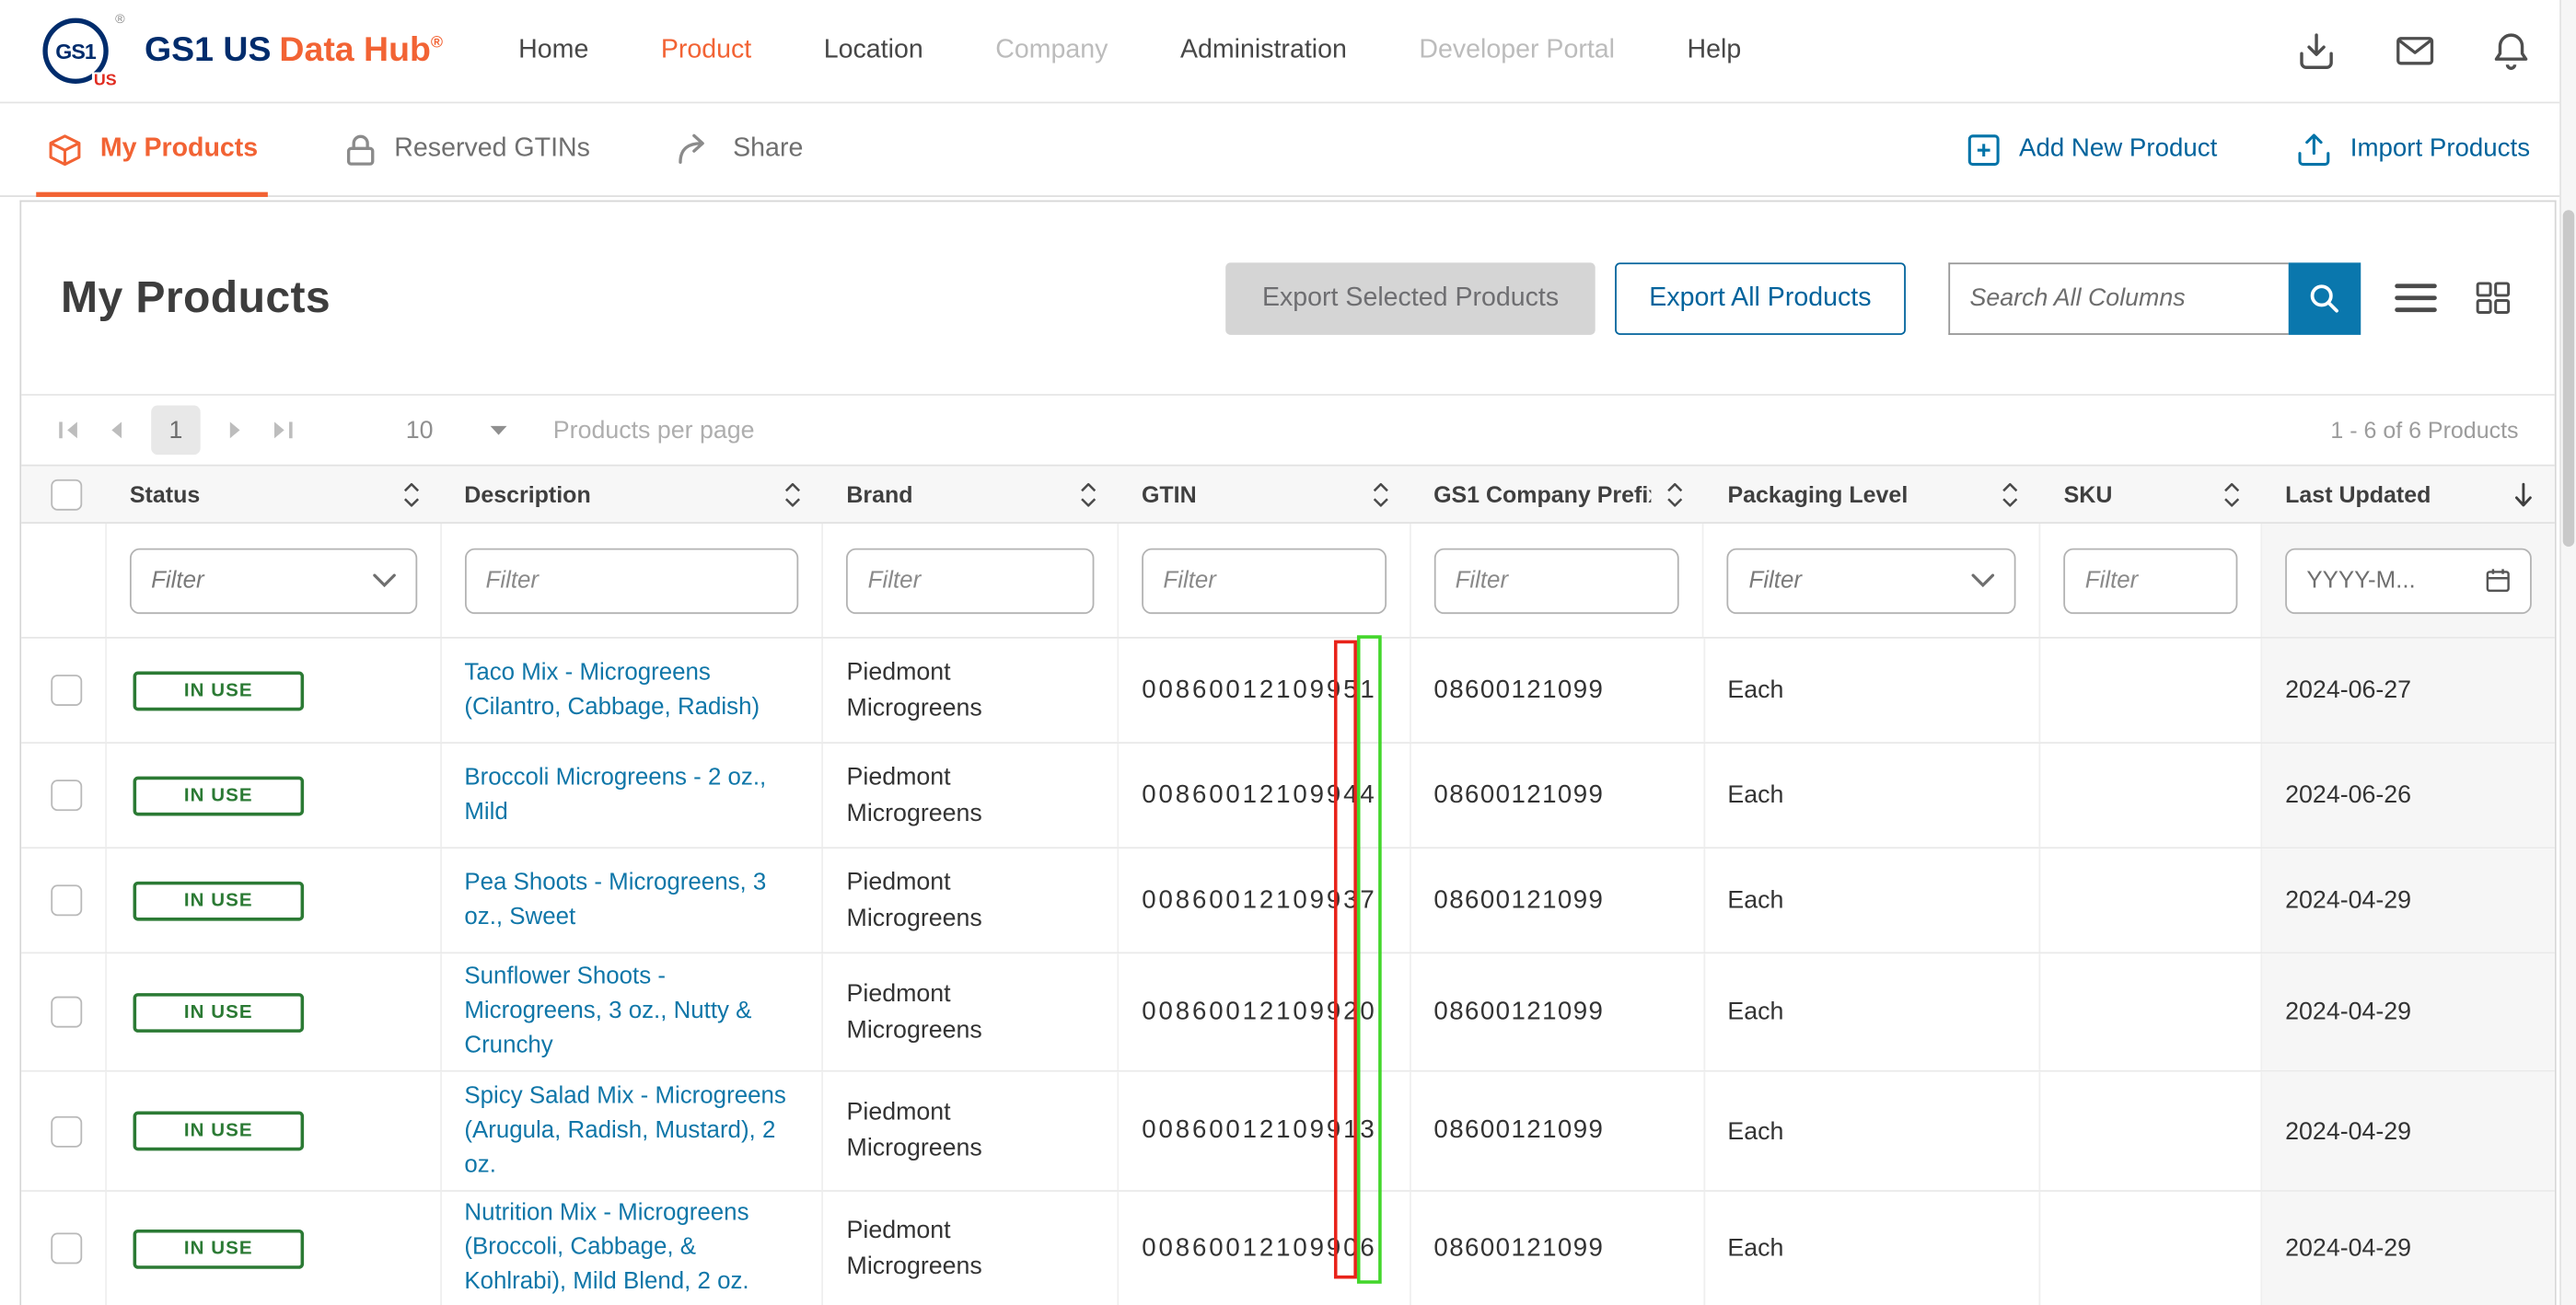  I want to click on select-all-checkbox, so click(67, 494).